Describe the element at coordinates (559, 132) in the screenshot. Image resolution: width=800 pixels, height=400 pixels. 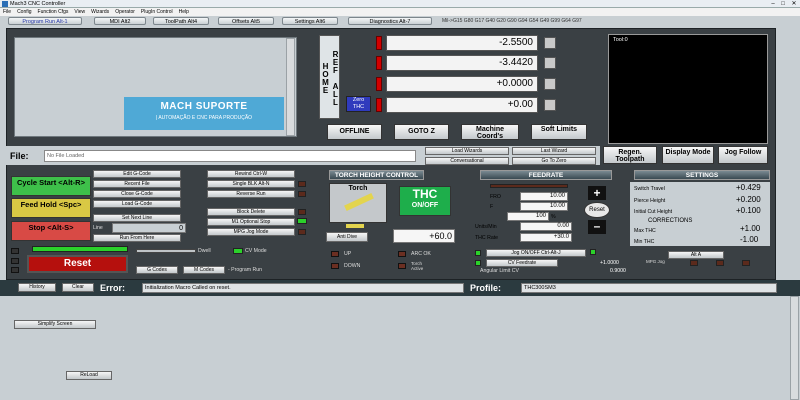
I see `soft-limits-button: Soft Limits` at that location.